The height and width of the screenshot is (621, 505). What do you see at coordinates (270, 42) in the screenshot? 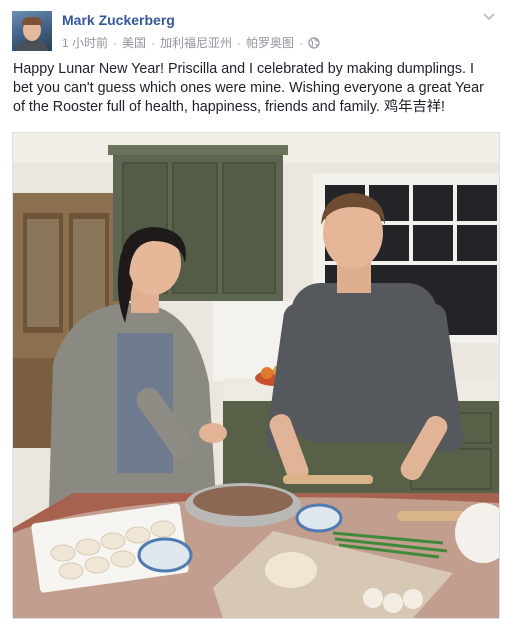
I see `location-city-link: 帕罗奥图` at bounding box center [270, 42].